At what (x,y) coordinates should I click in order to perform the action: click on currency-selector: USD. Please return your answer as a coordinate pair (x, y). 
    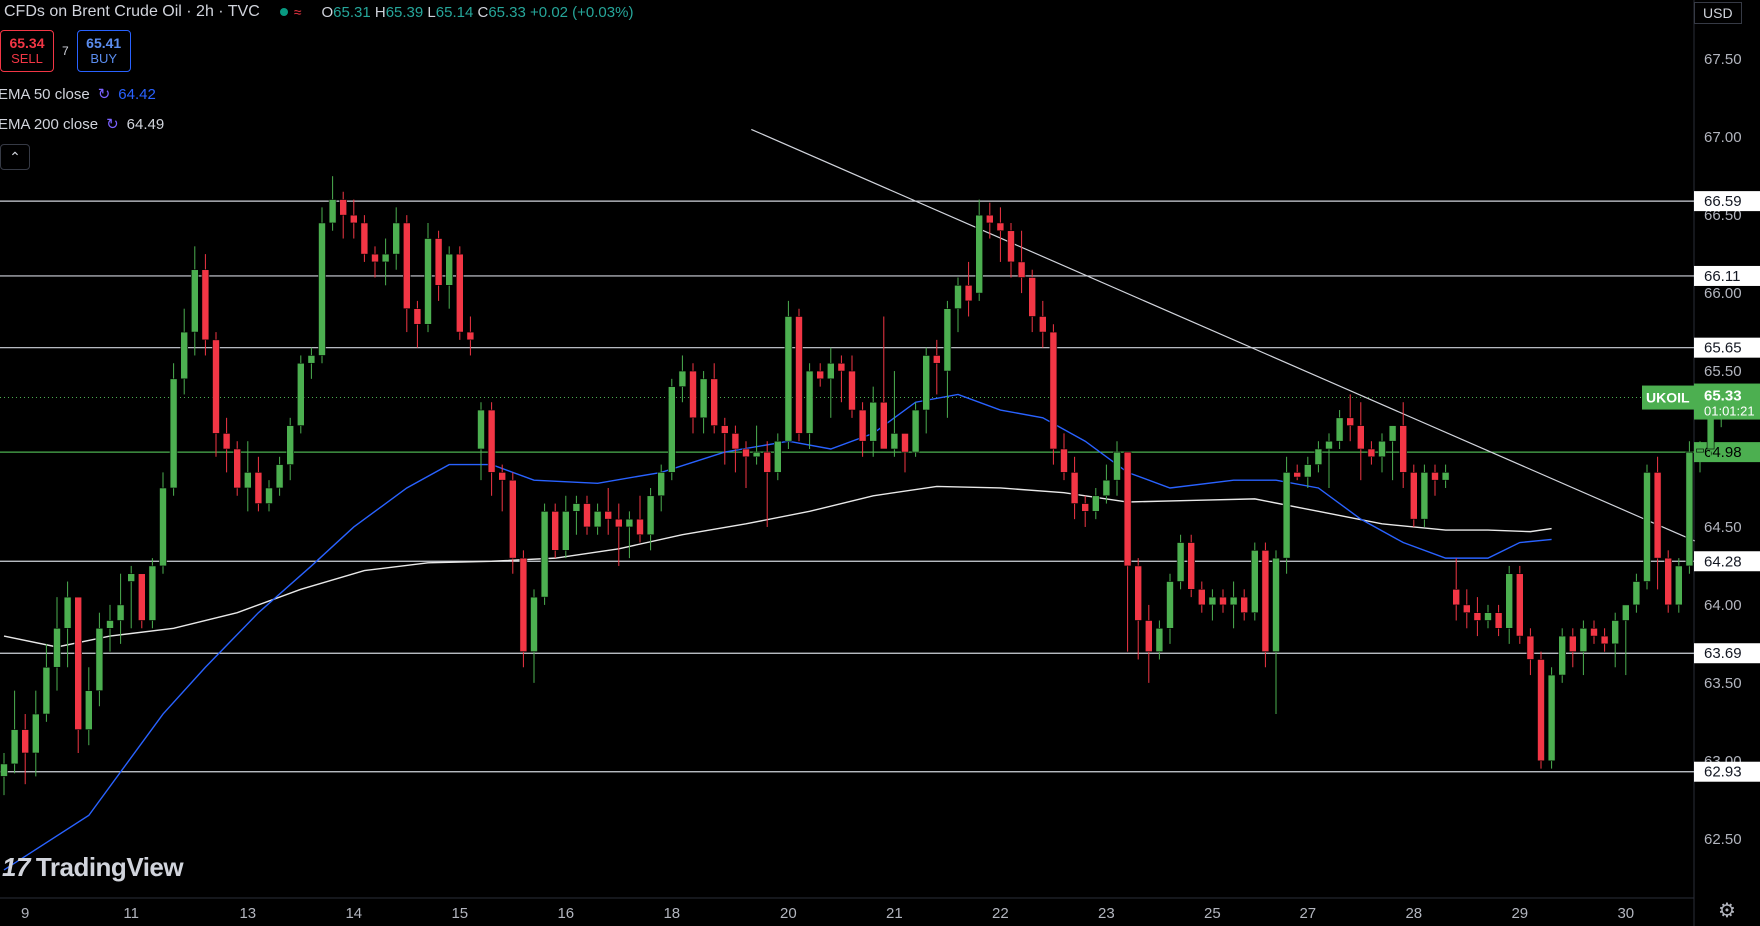
    Looking at the image, I should click on (1718, 13).